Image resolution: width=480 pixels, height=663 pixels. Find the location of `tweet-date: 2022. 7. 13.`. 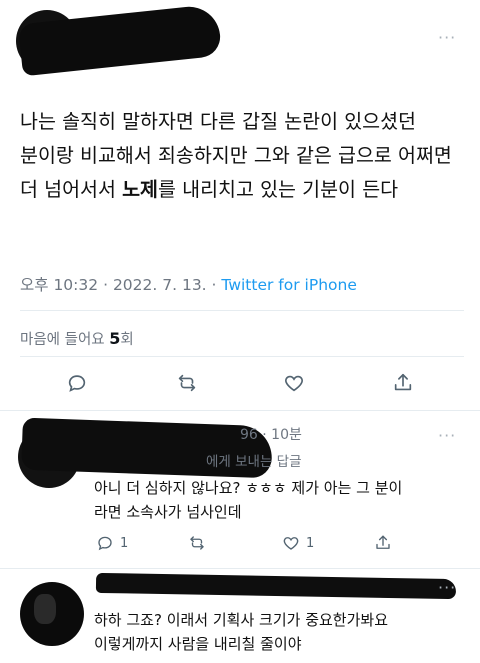

tweet-date: 2022. 7. 13. is located at coordinates (160, 285).